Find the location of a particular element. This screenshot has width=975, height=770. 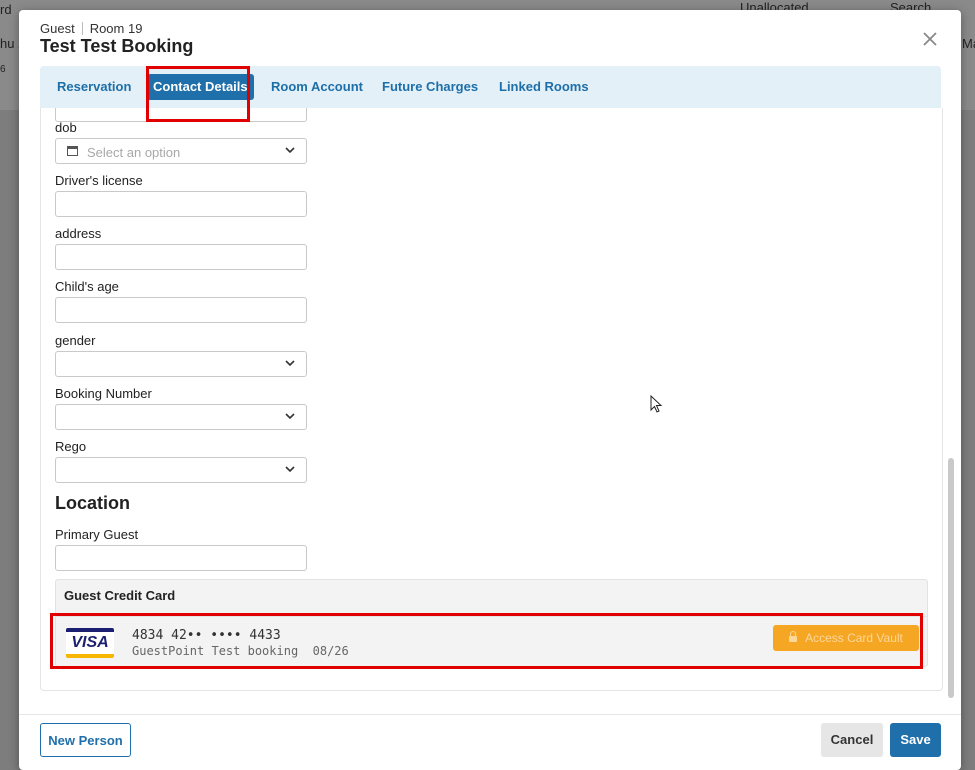

highlight-credit-card-row is located at coordinates (486, 641).